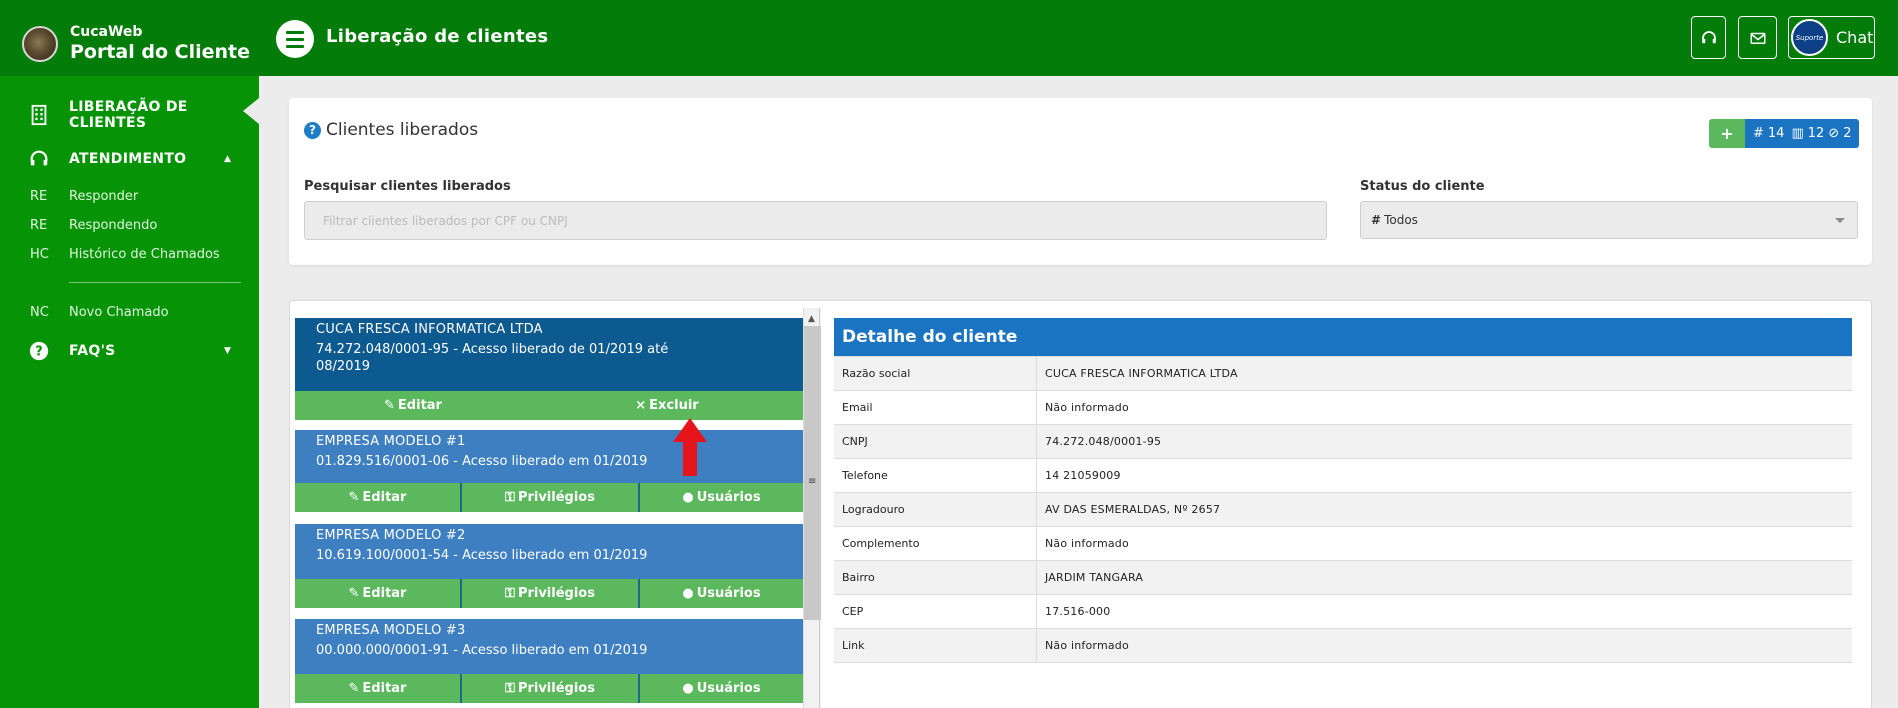 This screenshot has height=708, width=1898. What do you see at coordinates (391, 630) in the screenshot?
I see `client-name: EMPRESA MODELO #3` at bounding box center [391, 630].